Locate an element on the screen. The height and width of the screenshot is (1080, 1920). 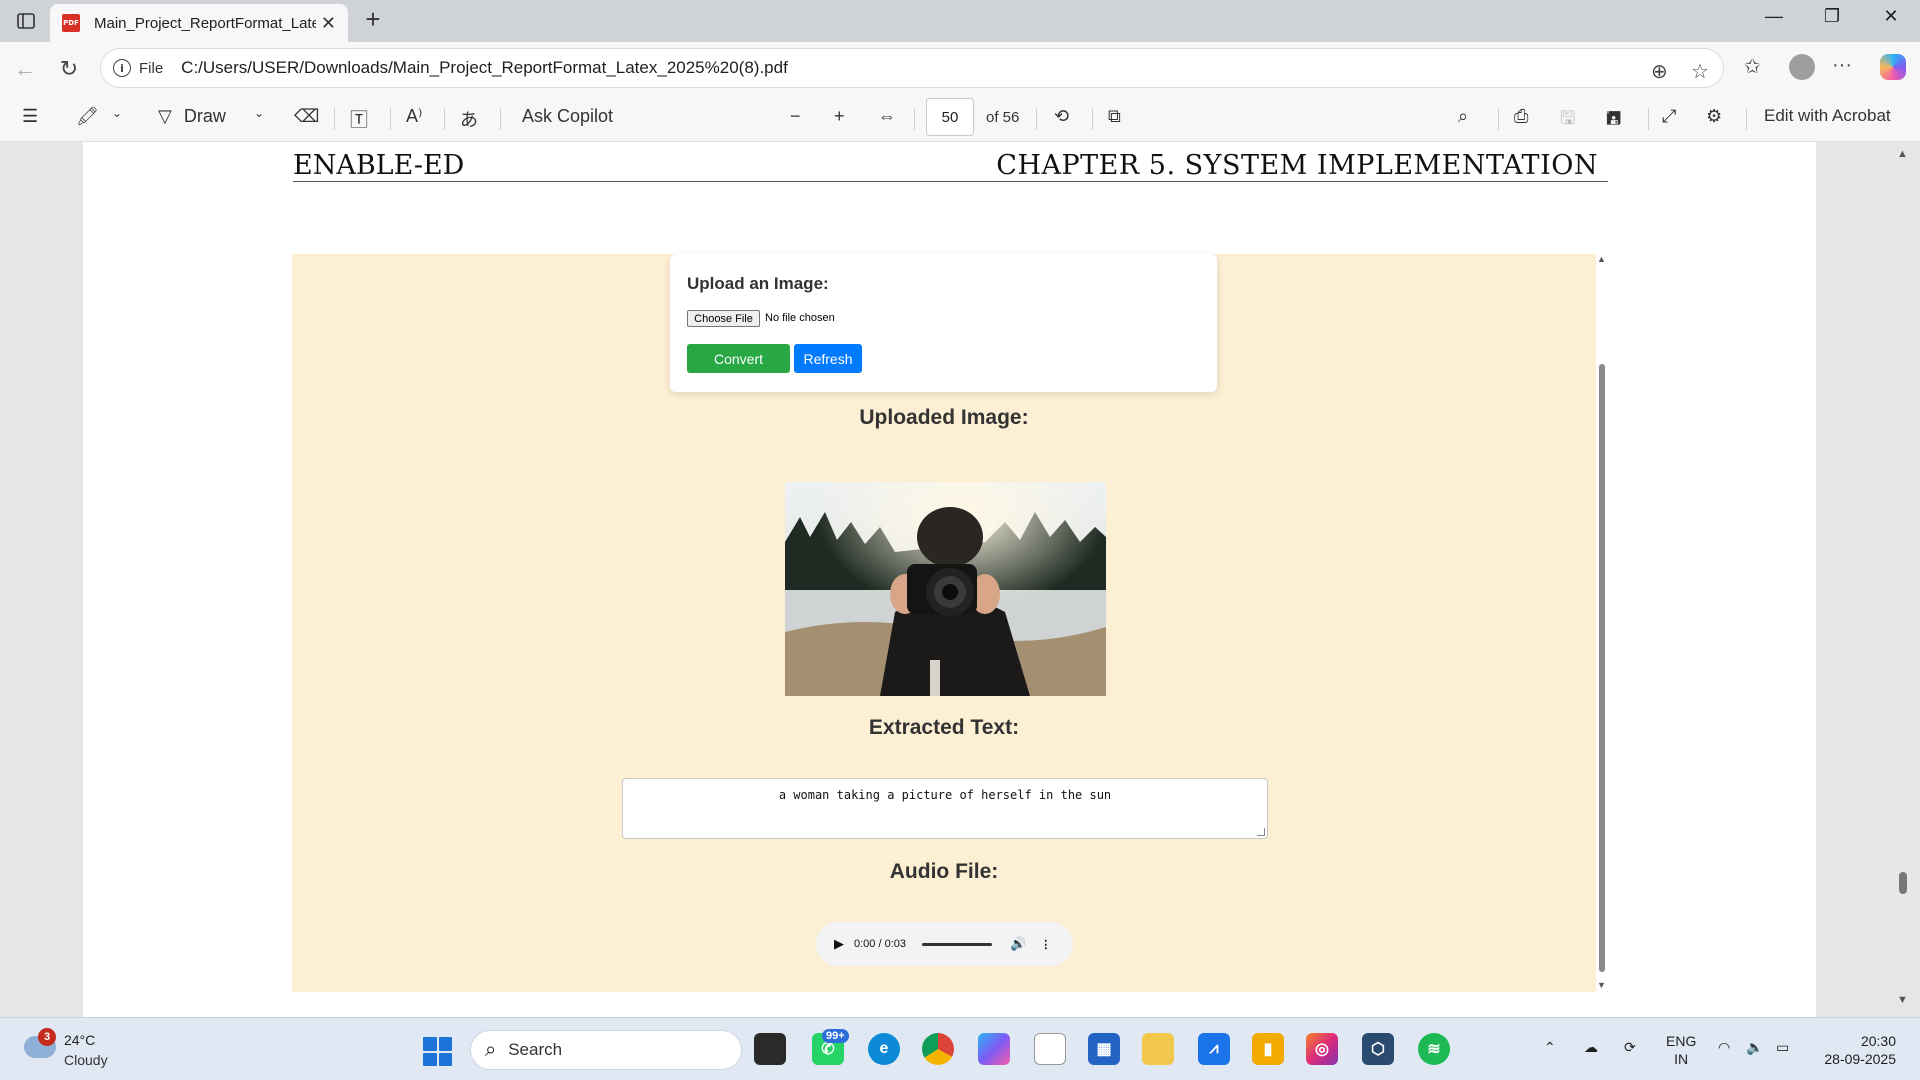
battery-icon: ▭ is located at coordinates (1782, 1047).